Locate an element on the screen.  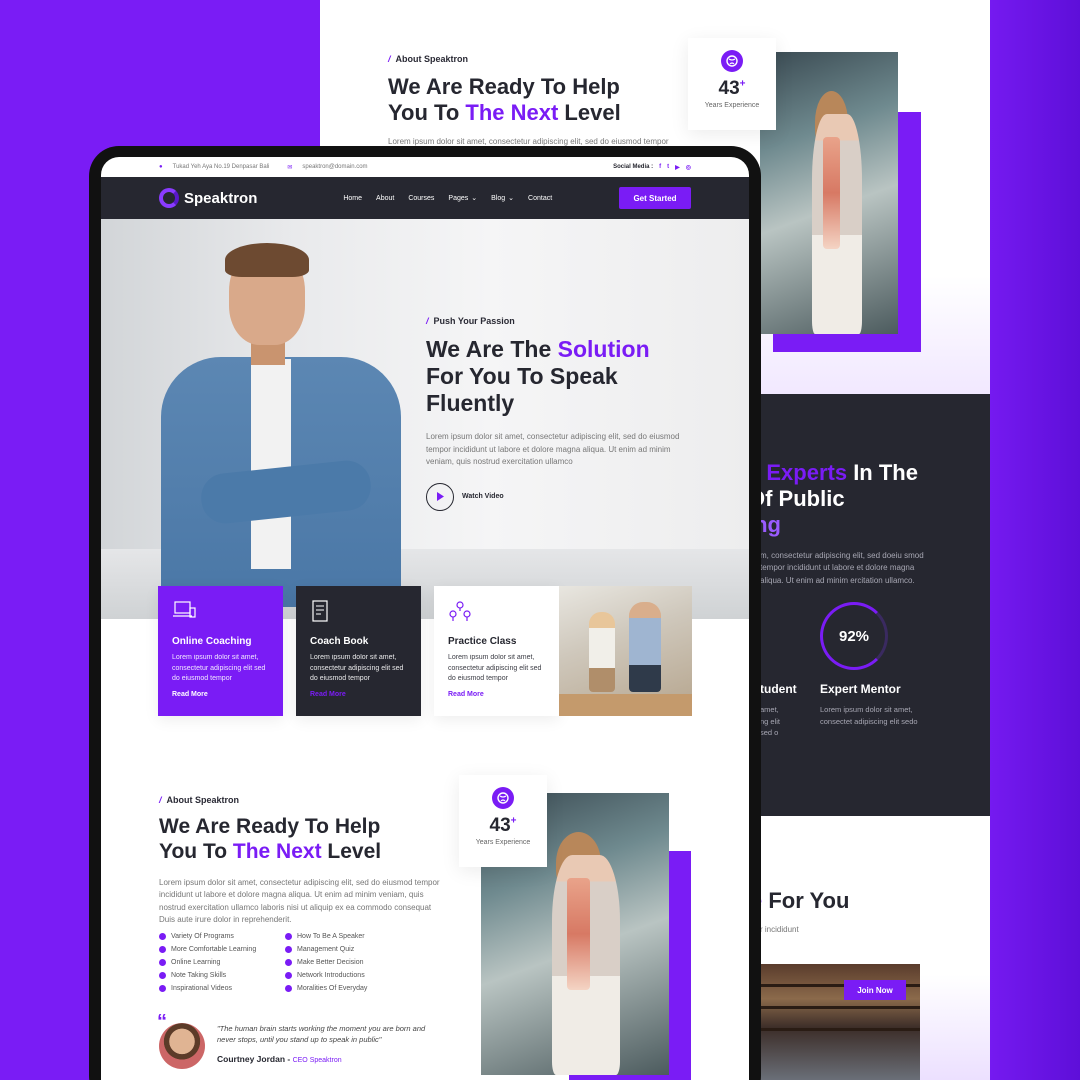
list-item: Inspirational Videos is located at coordinates (222, 988).